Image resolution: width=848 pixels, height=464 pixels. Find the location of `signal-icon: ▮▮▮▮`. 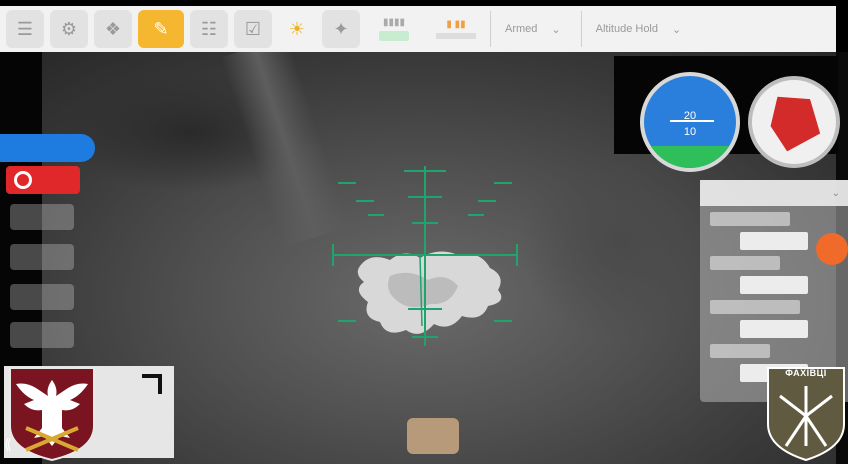

signal-icon: ▮▮▮▮ is located at coordinates (394, 29).